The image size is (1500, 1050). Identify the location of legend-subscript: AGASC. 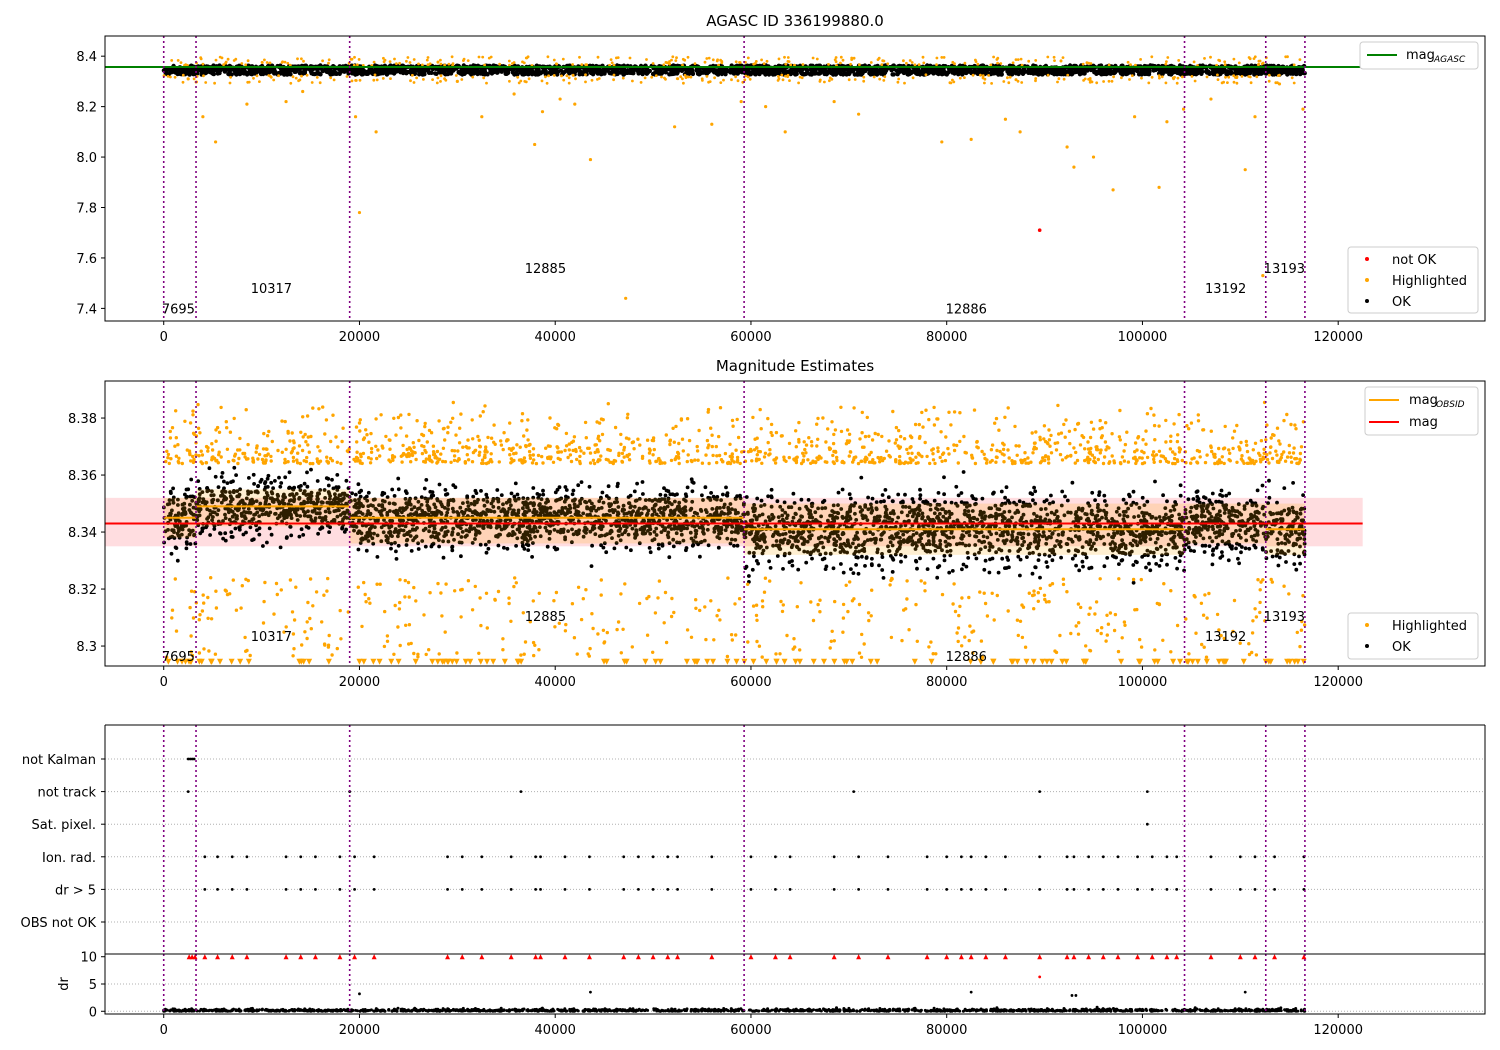
(1449, 60).